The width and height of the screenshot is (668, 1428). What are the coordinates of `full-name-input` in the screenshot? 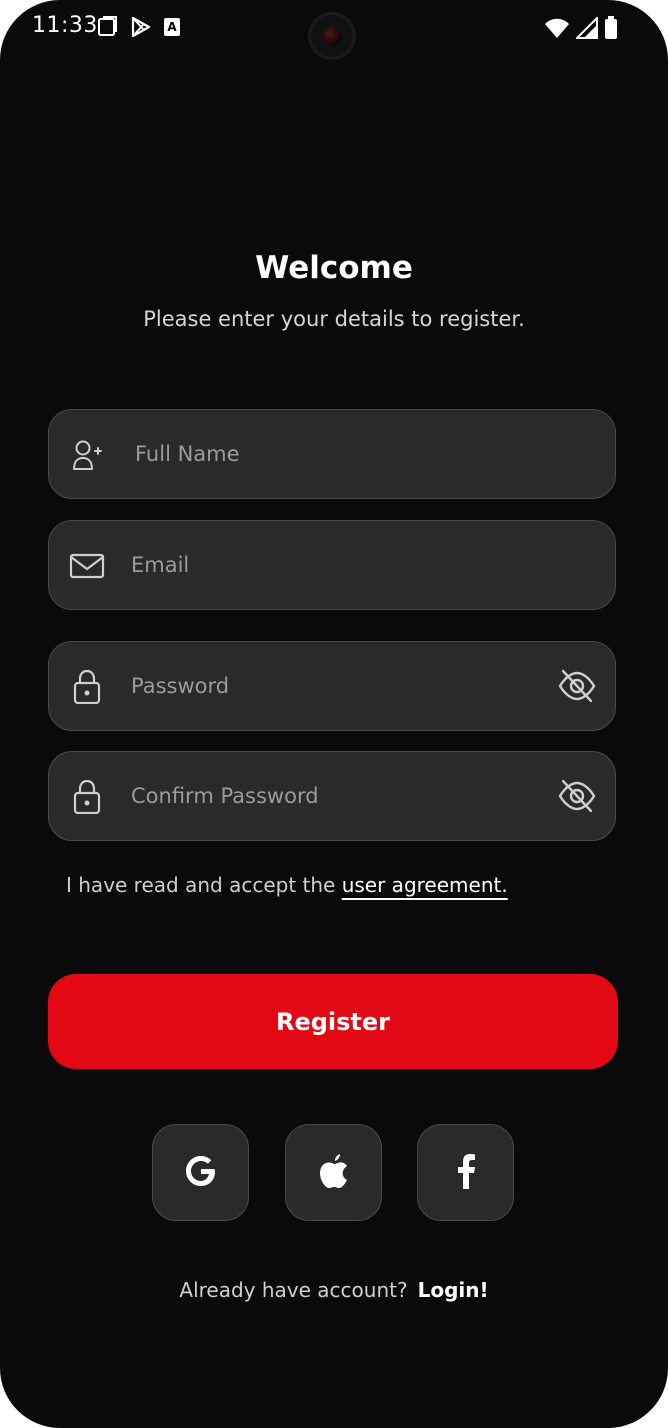 It's located at (335, 454).